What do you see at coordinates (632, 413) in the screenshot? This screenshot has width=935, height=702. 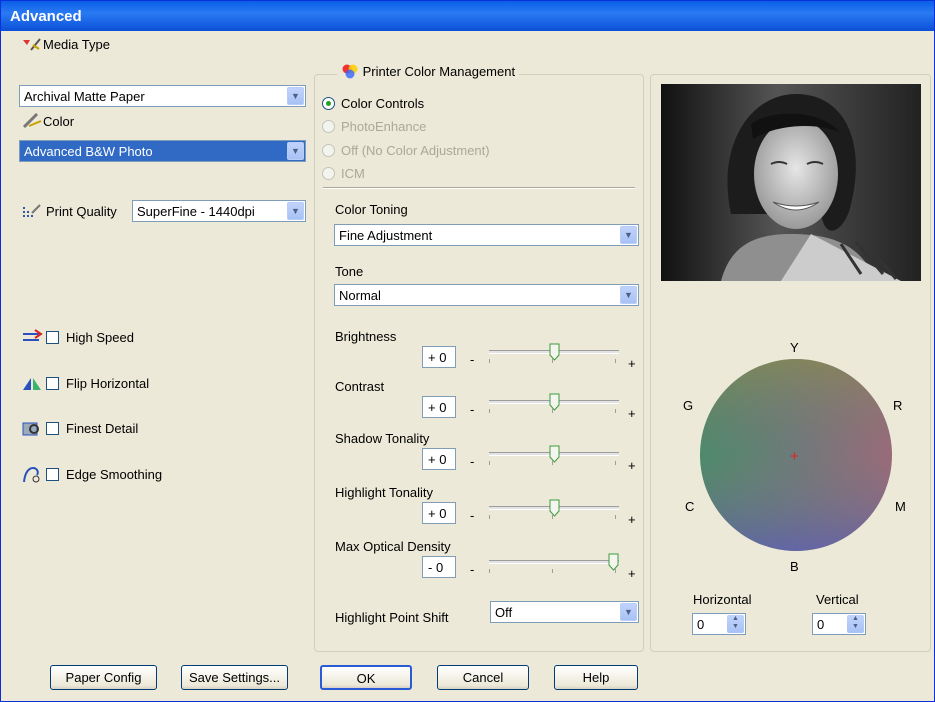 I see `contrast-plus-sign: +` at bounding box center [632, 413].